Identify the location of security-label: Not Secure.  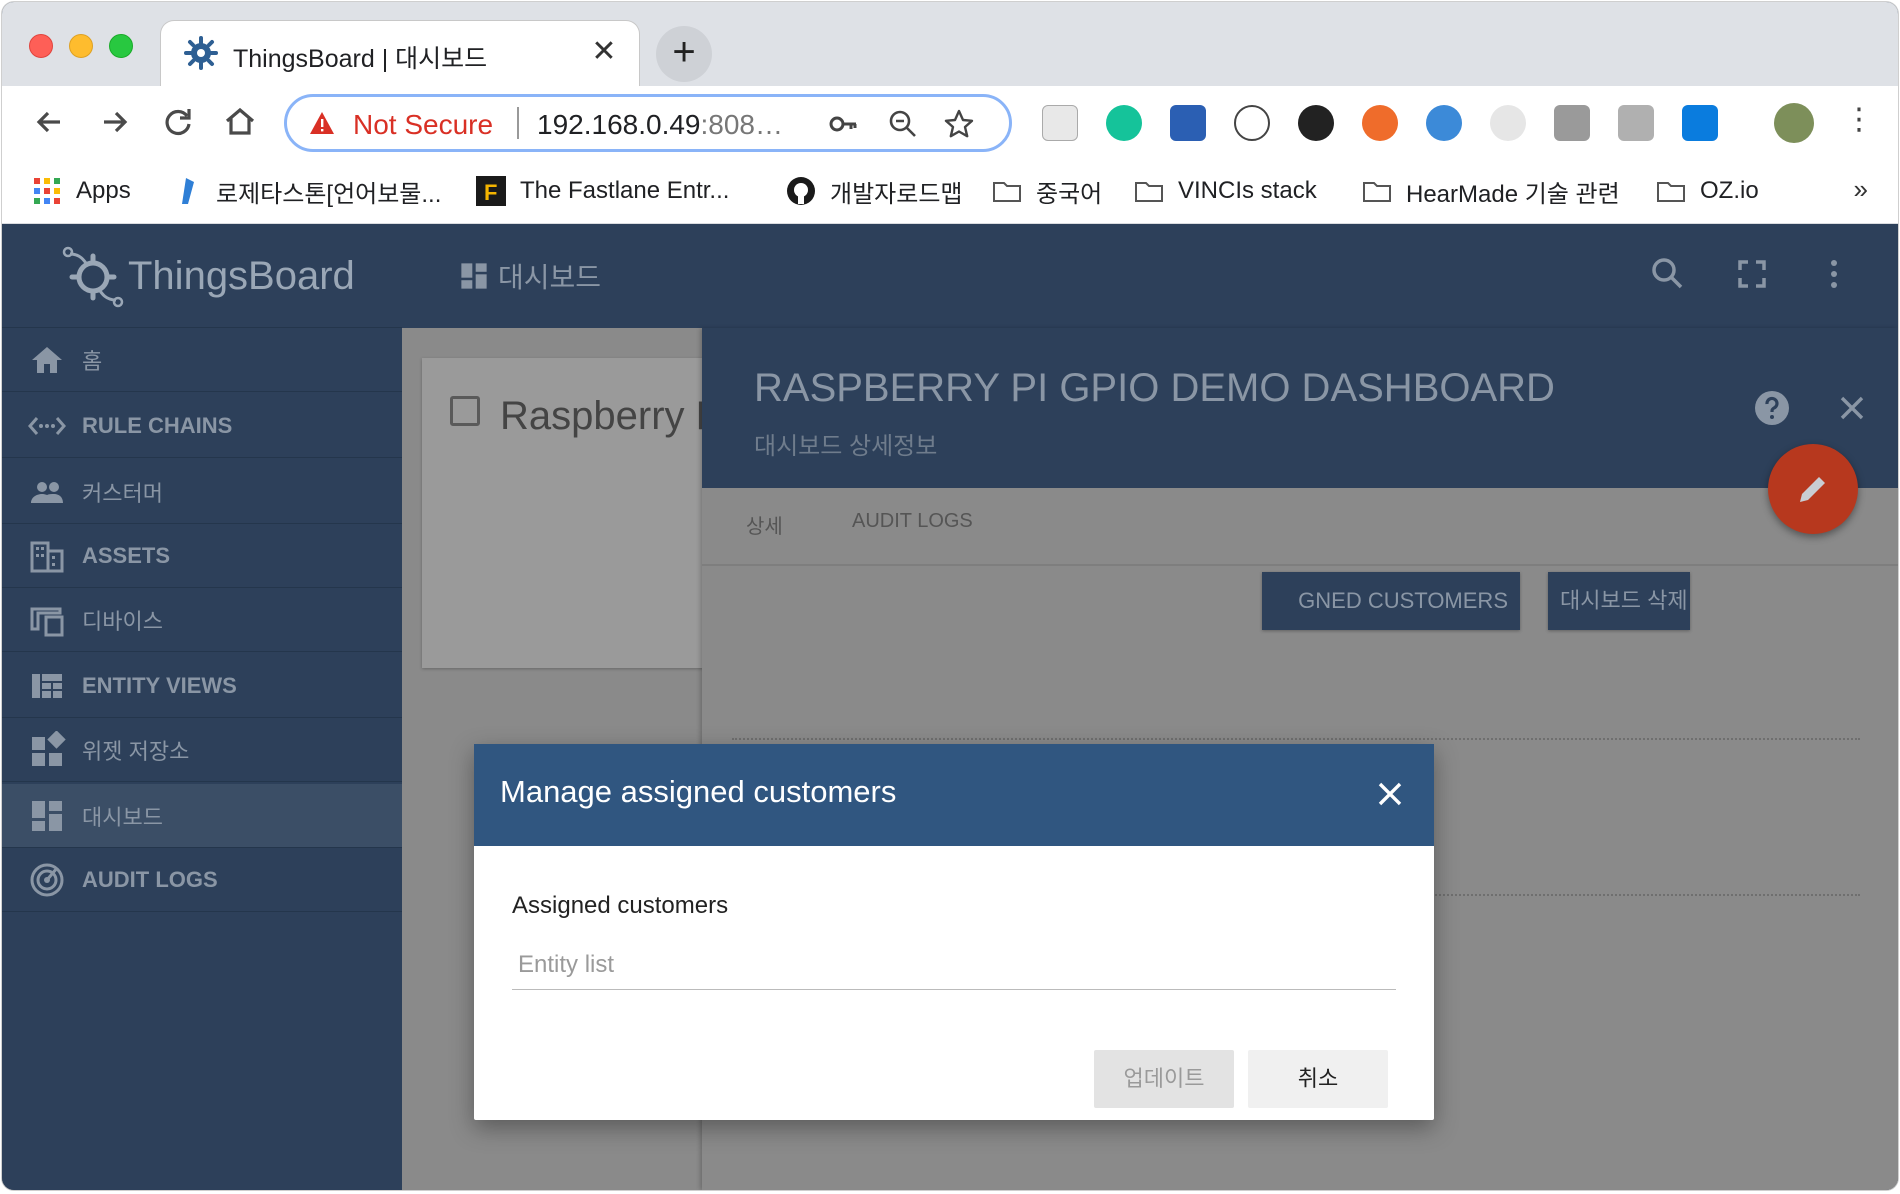
(423, 125).